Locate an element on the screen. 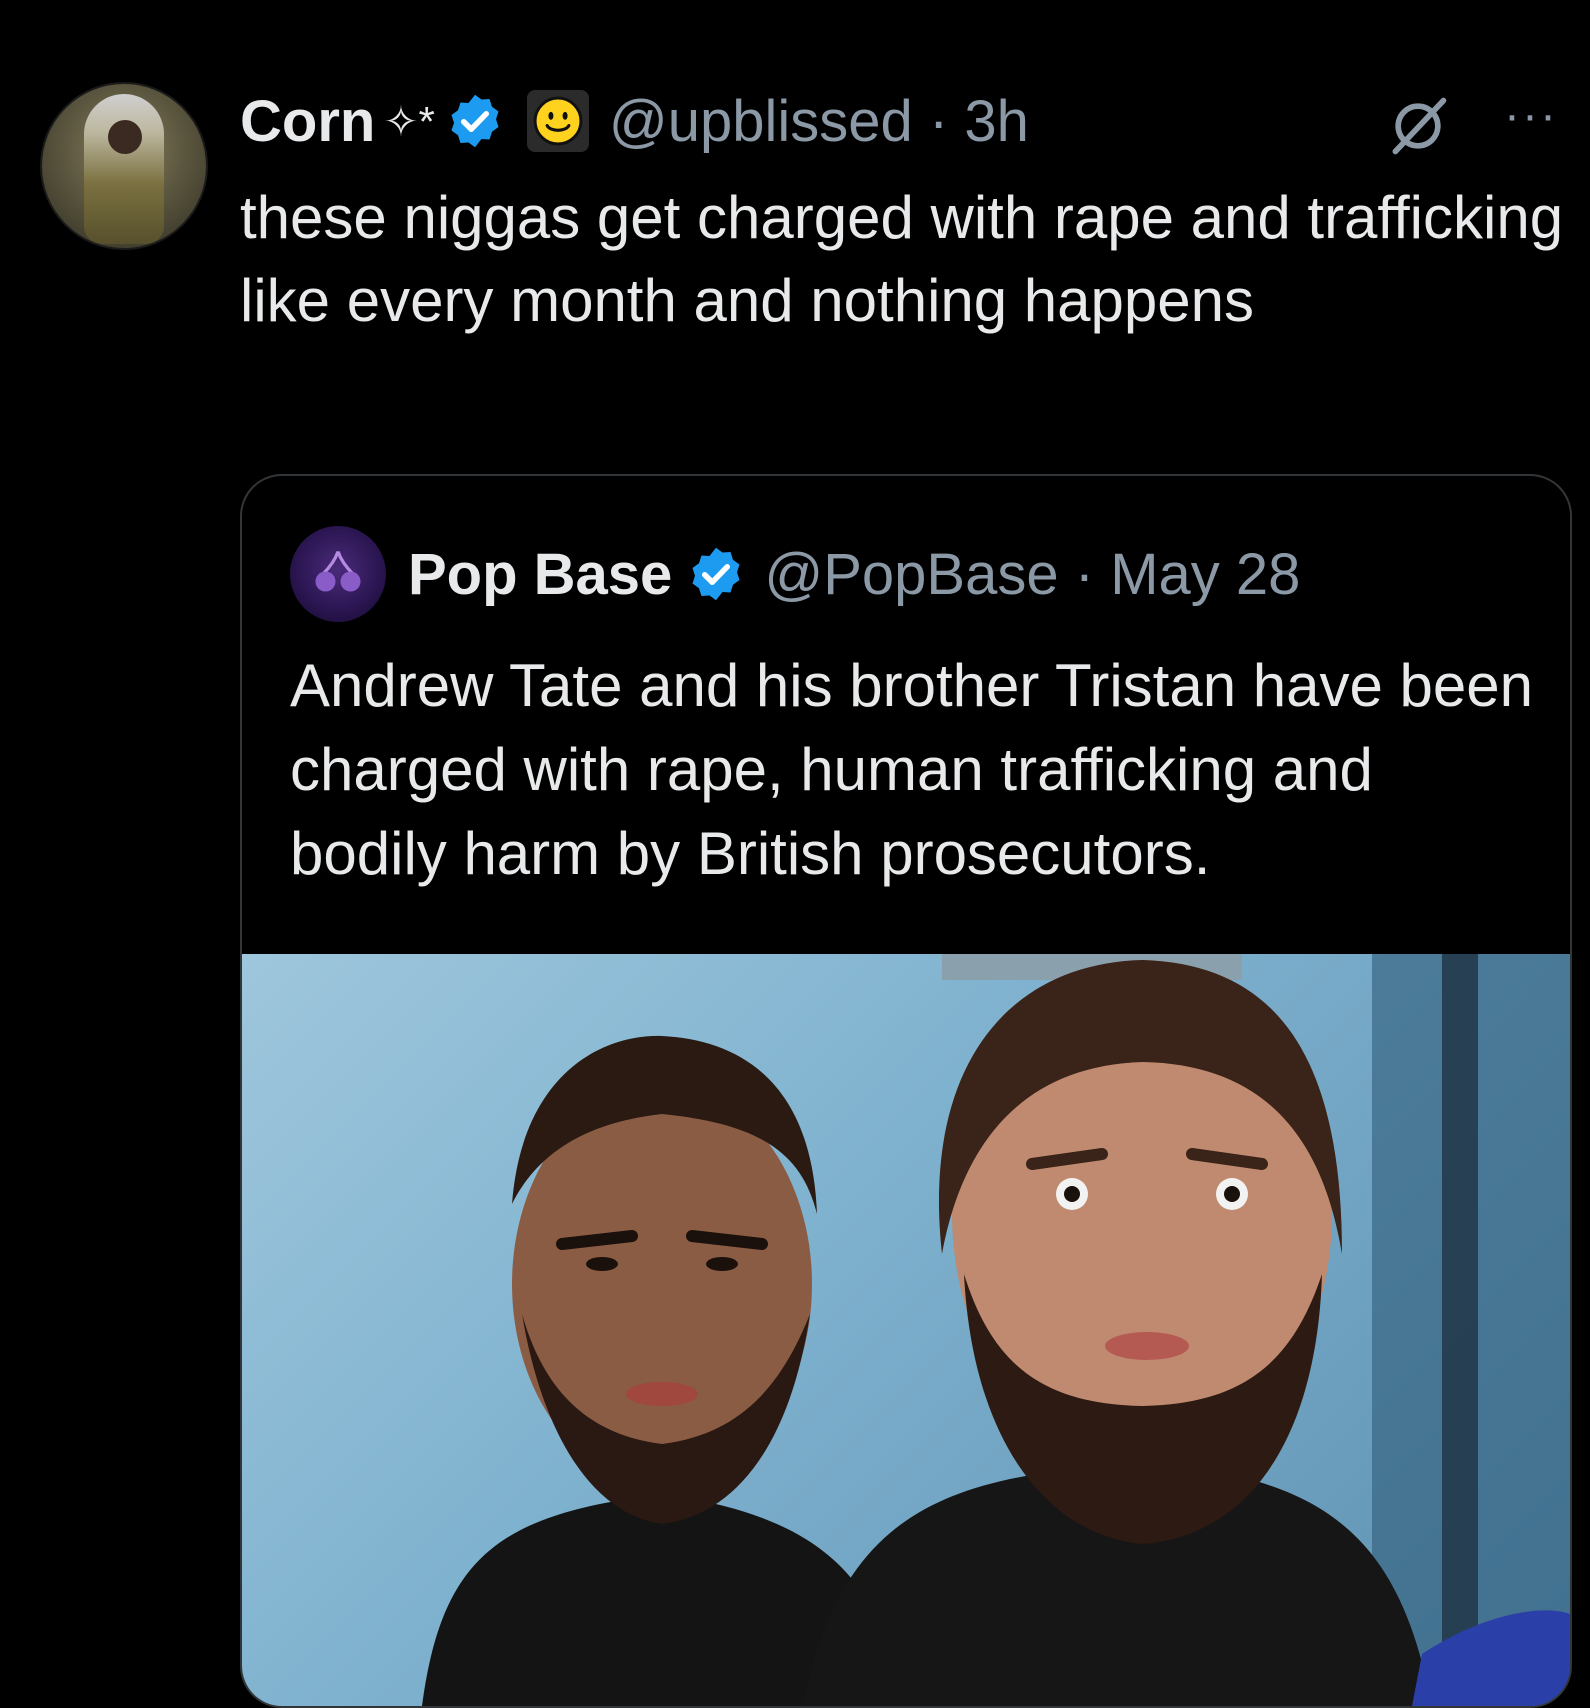  quoted-handle: @PopBase · May 28 is located at coordinates (1032, 574).